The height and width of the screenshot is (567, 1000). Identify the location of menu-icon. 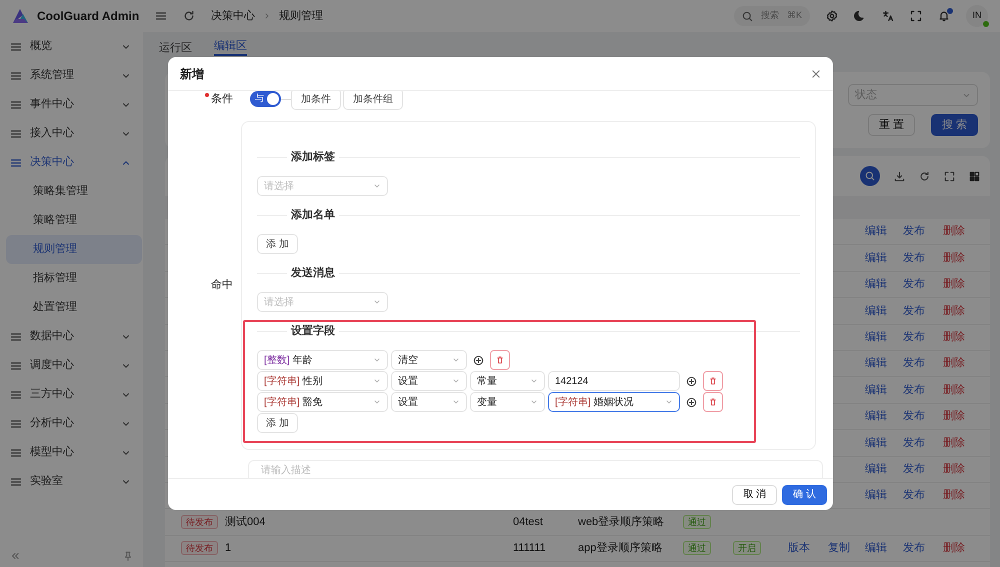
(161, 16).